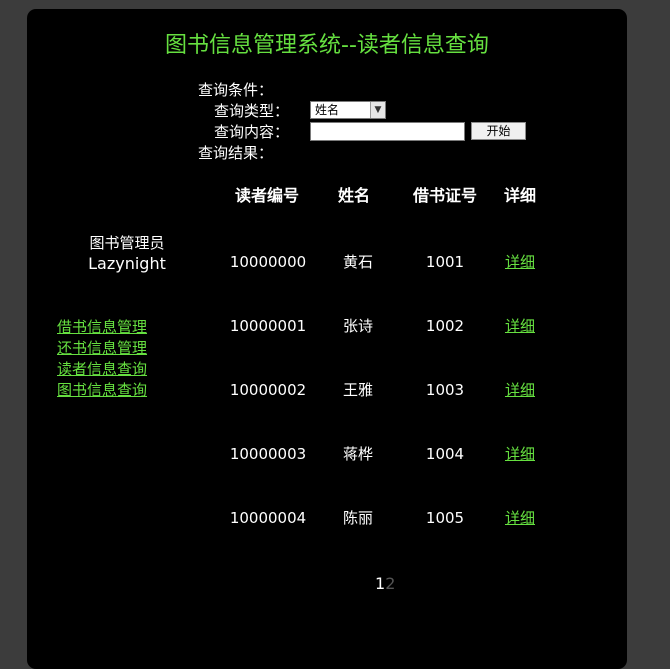 This screenshot has width=670, height=669. I want to click on nav-link-book-query: 图书信息查询, so click(102, 390).